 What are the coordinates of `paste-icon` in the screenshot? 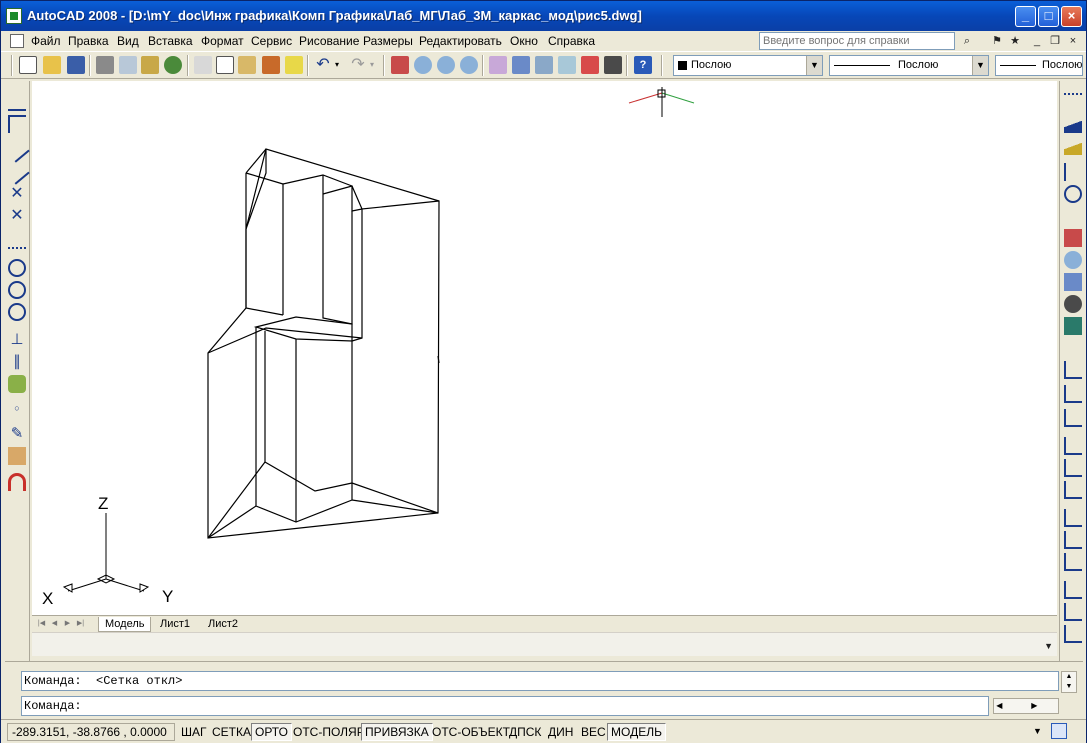 It's located at (247, 65).